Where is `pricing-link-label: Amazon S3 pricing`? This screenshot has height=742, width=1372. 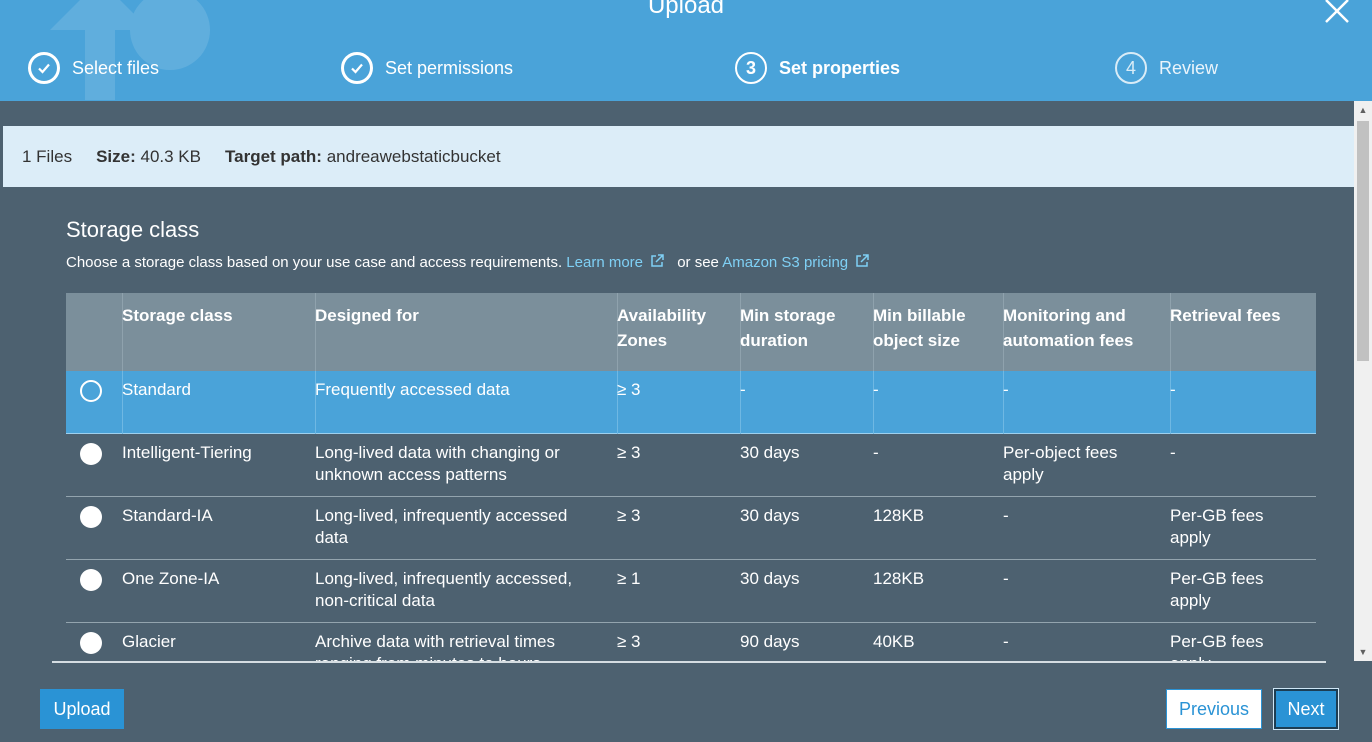 pricing-link-label: Amazon S3 pricing is located at coordinates (785, 262).